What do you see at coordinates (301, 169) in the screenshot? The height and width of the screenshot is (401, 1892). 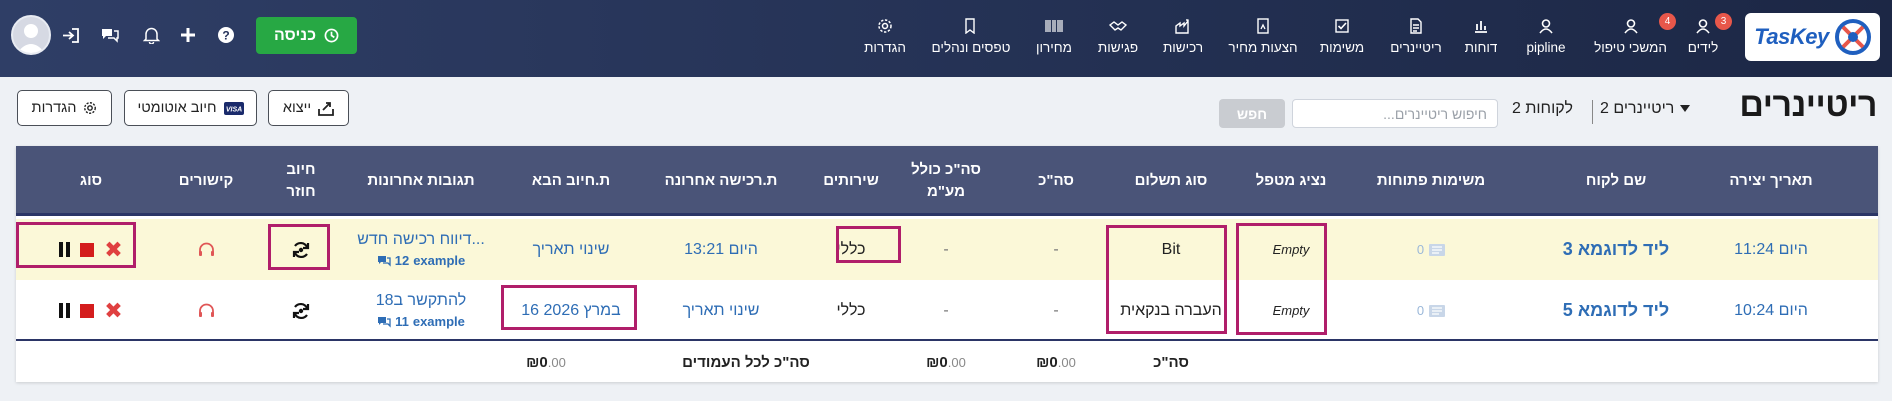 I see `col-recurring-line1: חיוב` at bounding box center [301, 169].